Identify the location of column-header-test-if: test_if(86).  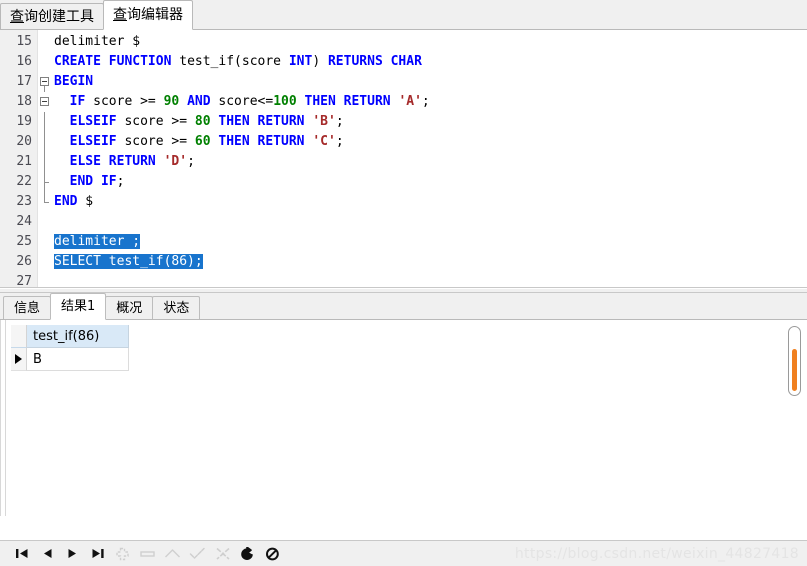
(78, 336).